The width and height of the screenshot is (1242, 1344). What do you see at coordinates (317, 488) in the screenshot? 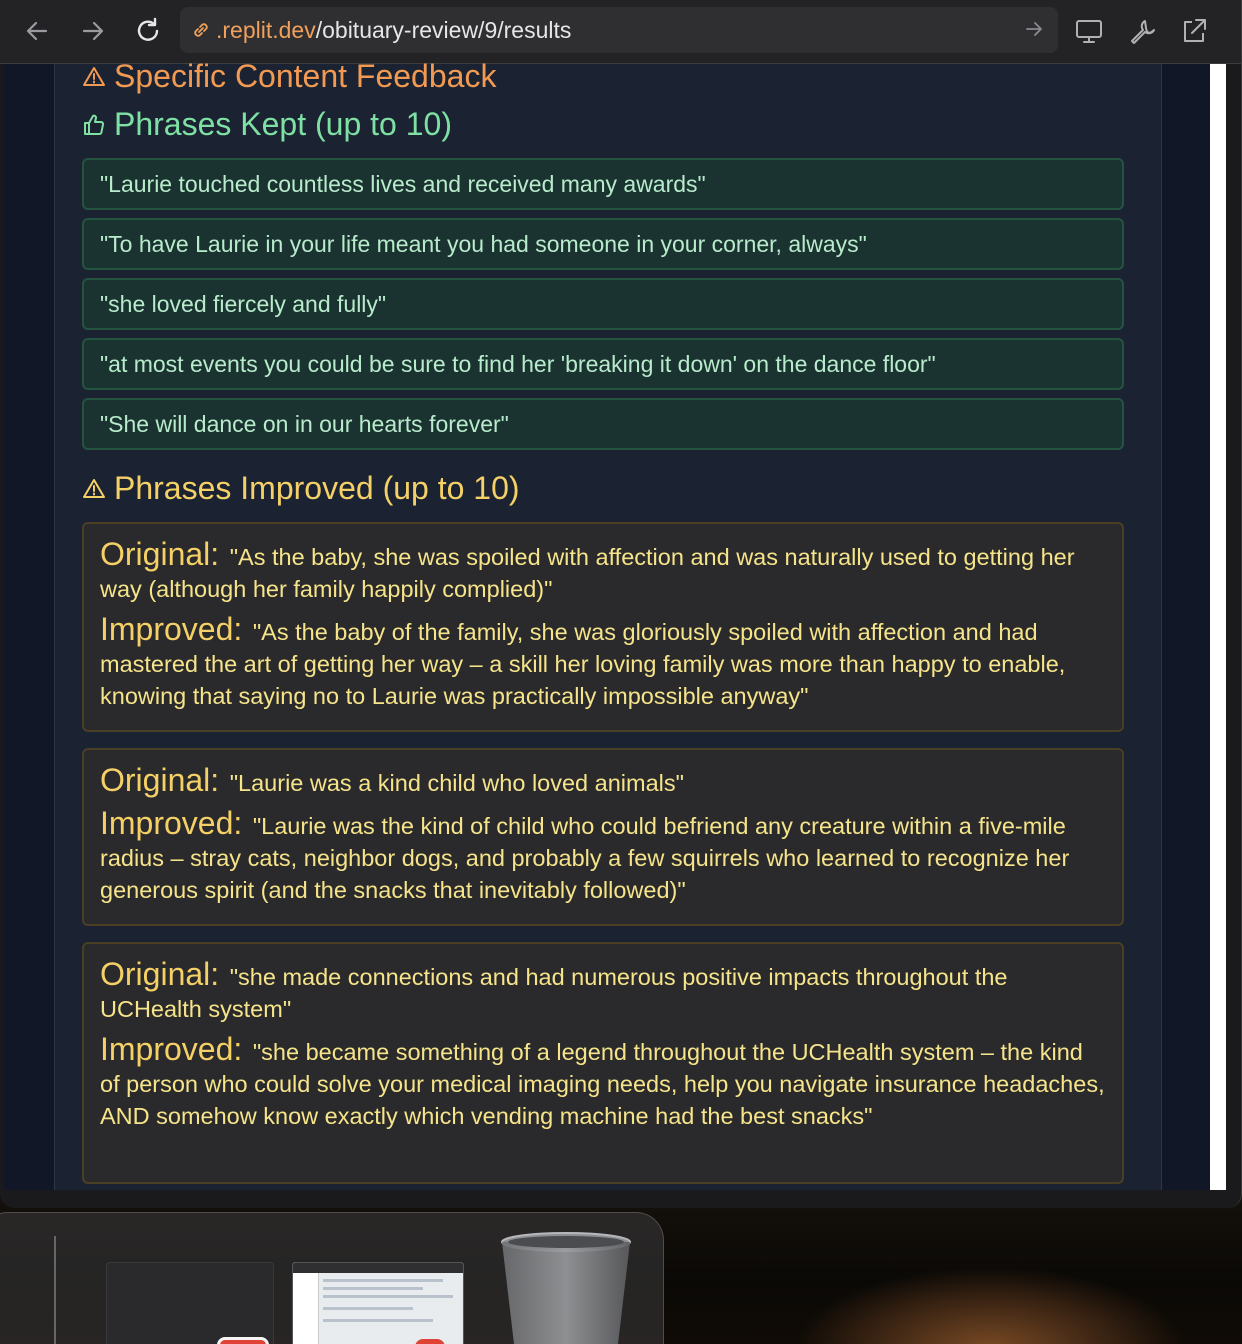
I see `phrases-improved-title: Phrases Improved (up to 10)` at bounding box center [317, 488].